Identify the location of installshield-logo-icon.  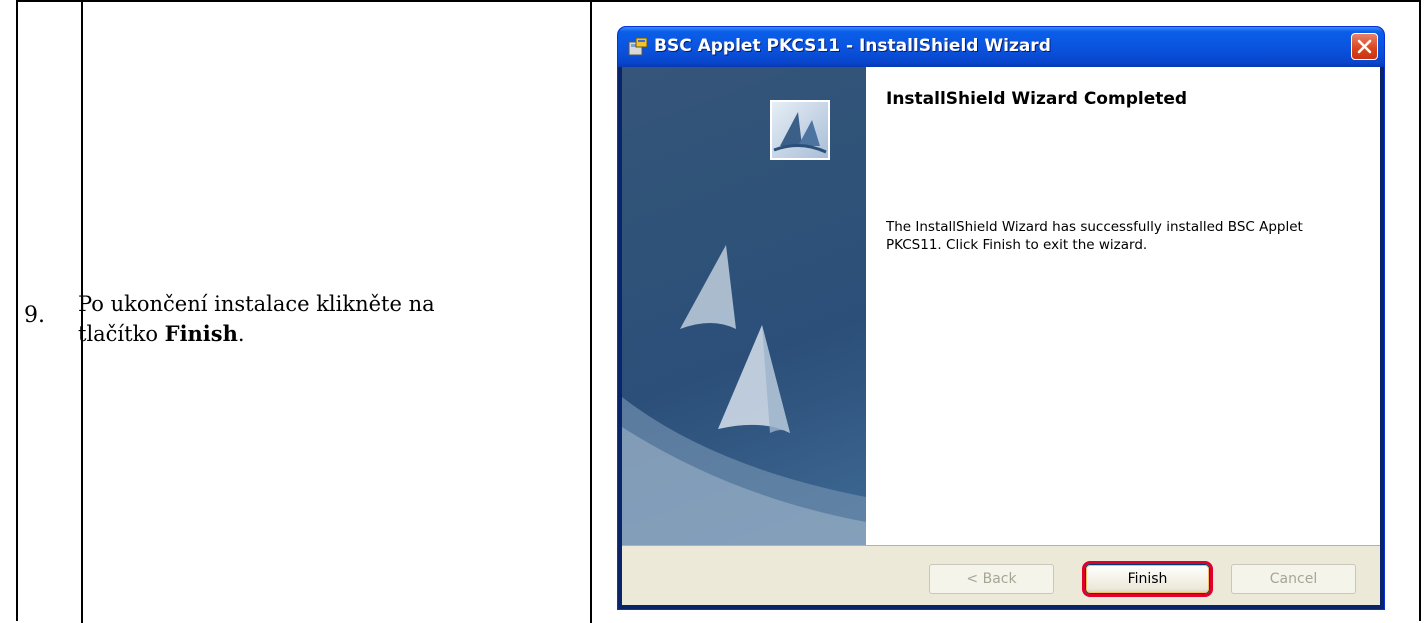
(800, 130).